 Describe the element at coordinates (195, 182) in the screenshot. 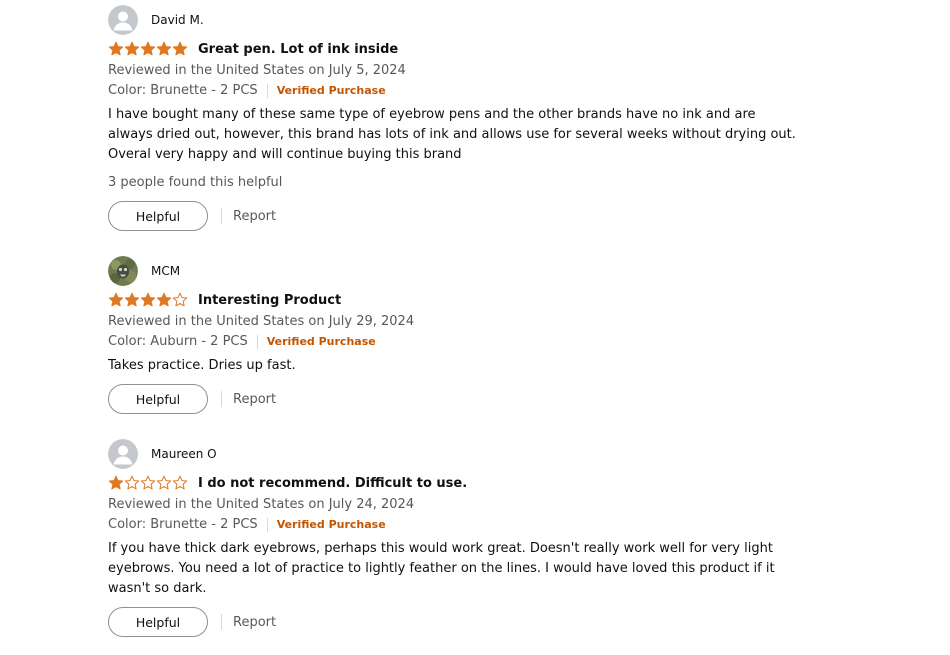

I see `helpful-count: 3 people found this helpful` at that location.